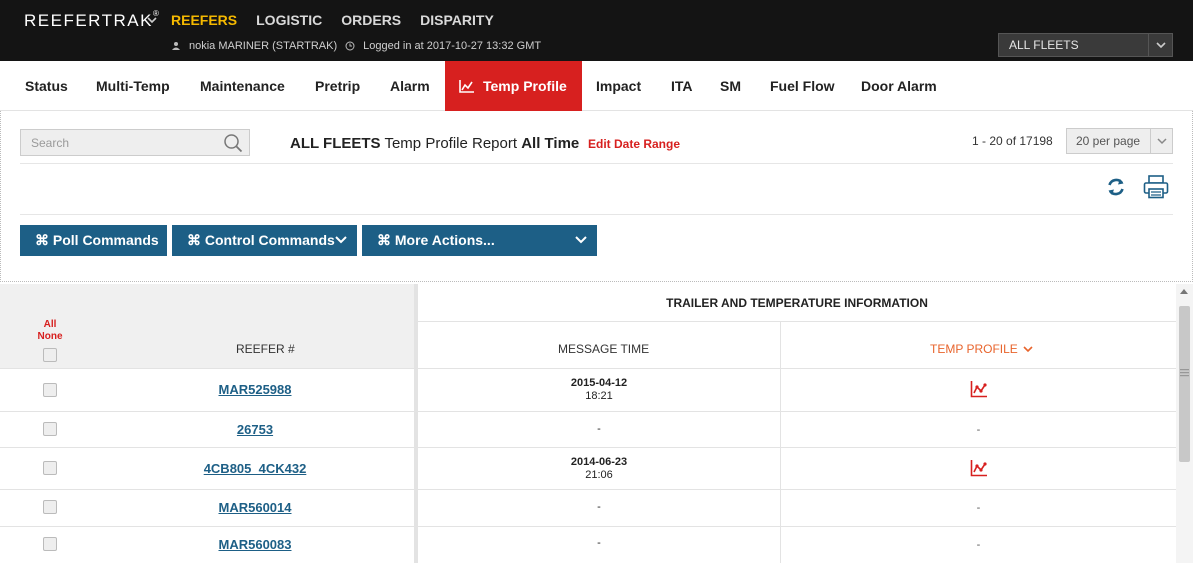  Describe the element at coordinates (618, 86) in the screenshot. I see `tab-impact: Impact` at that location.